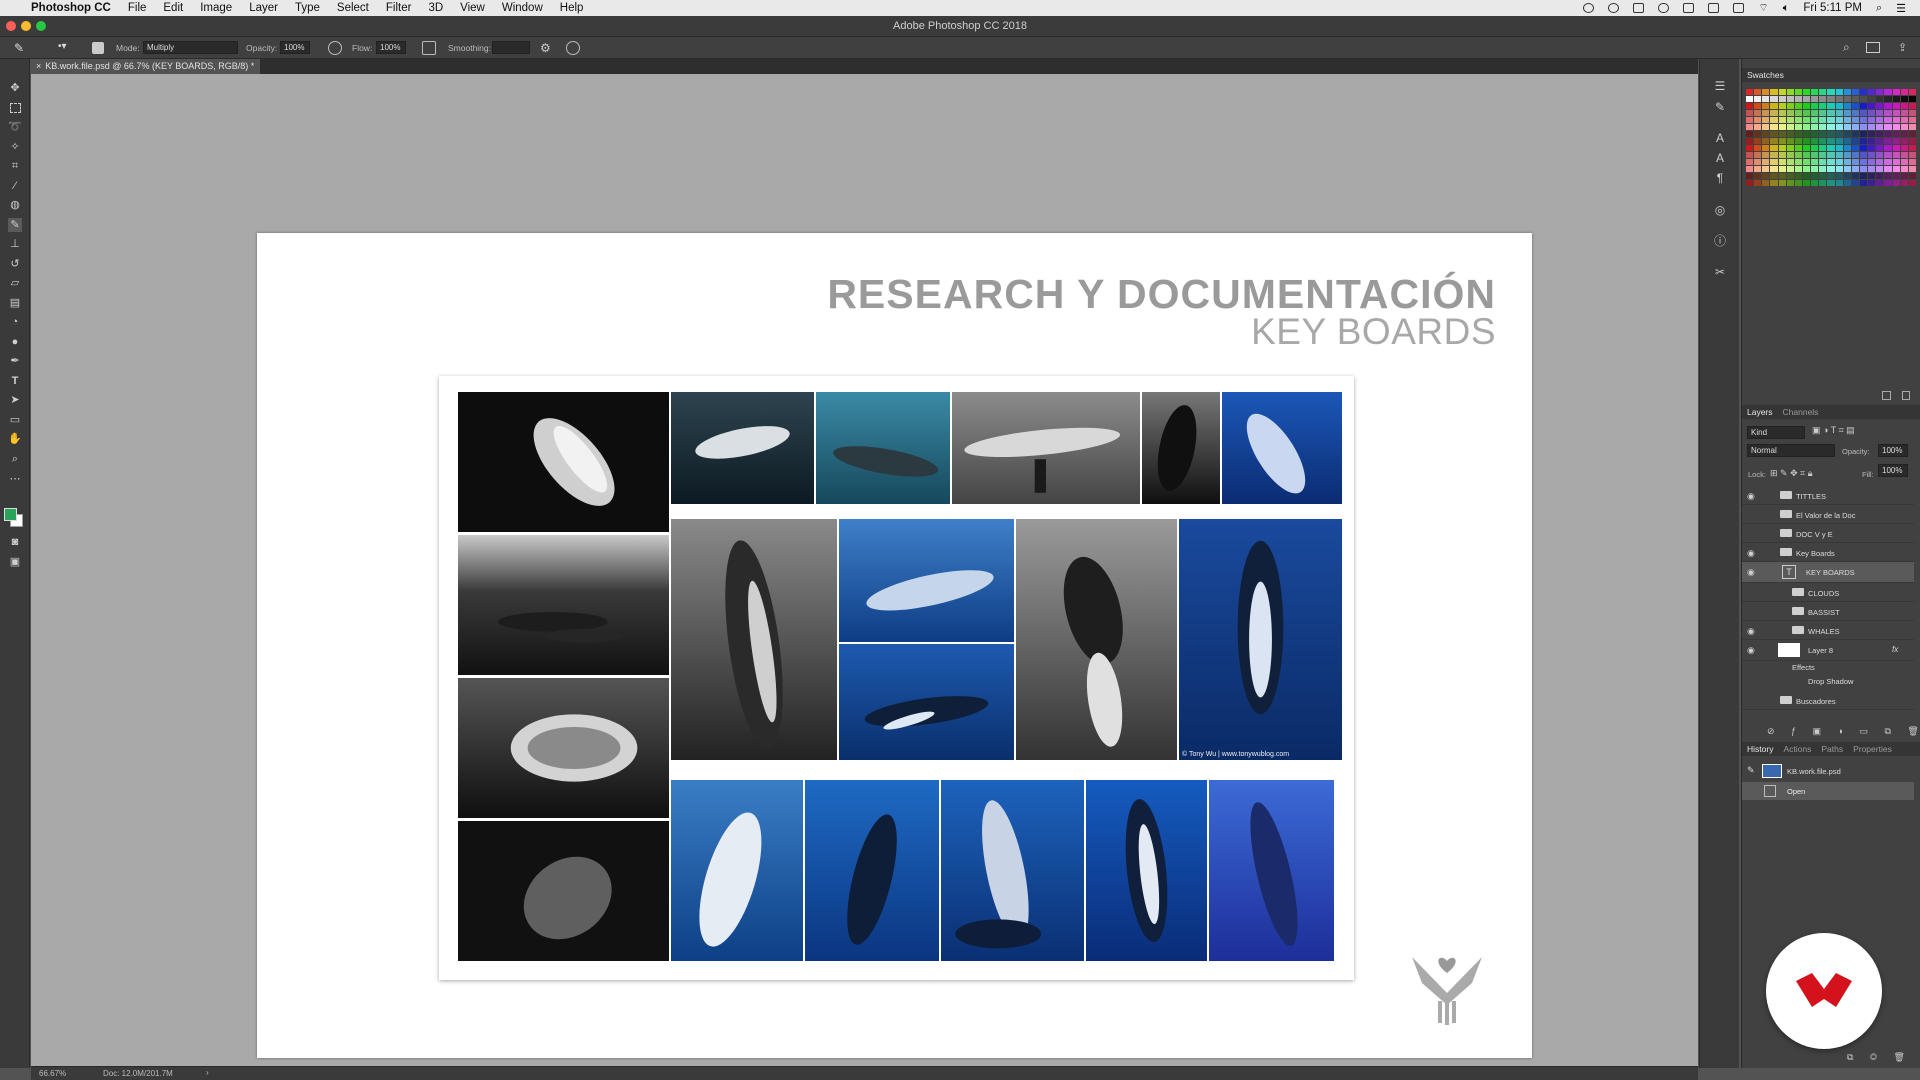 The image size is (1920, 1080). Describe the element at coordinates (190, 47) in the screenshot. I see `mode-select: Multiply` at that location.